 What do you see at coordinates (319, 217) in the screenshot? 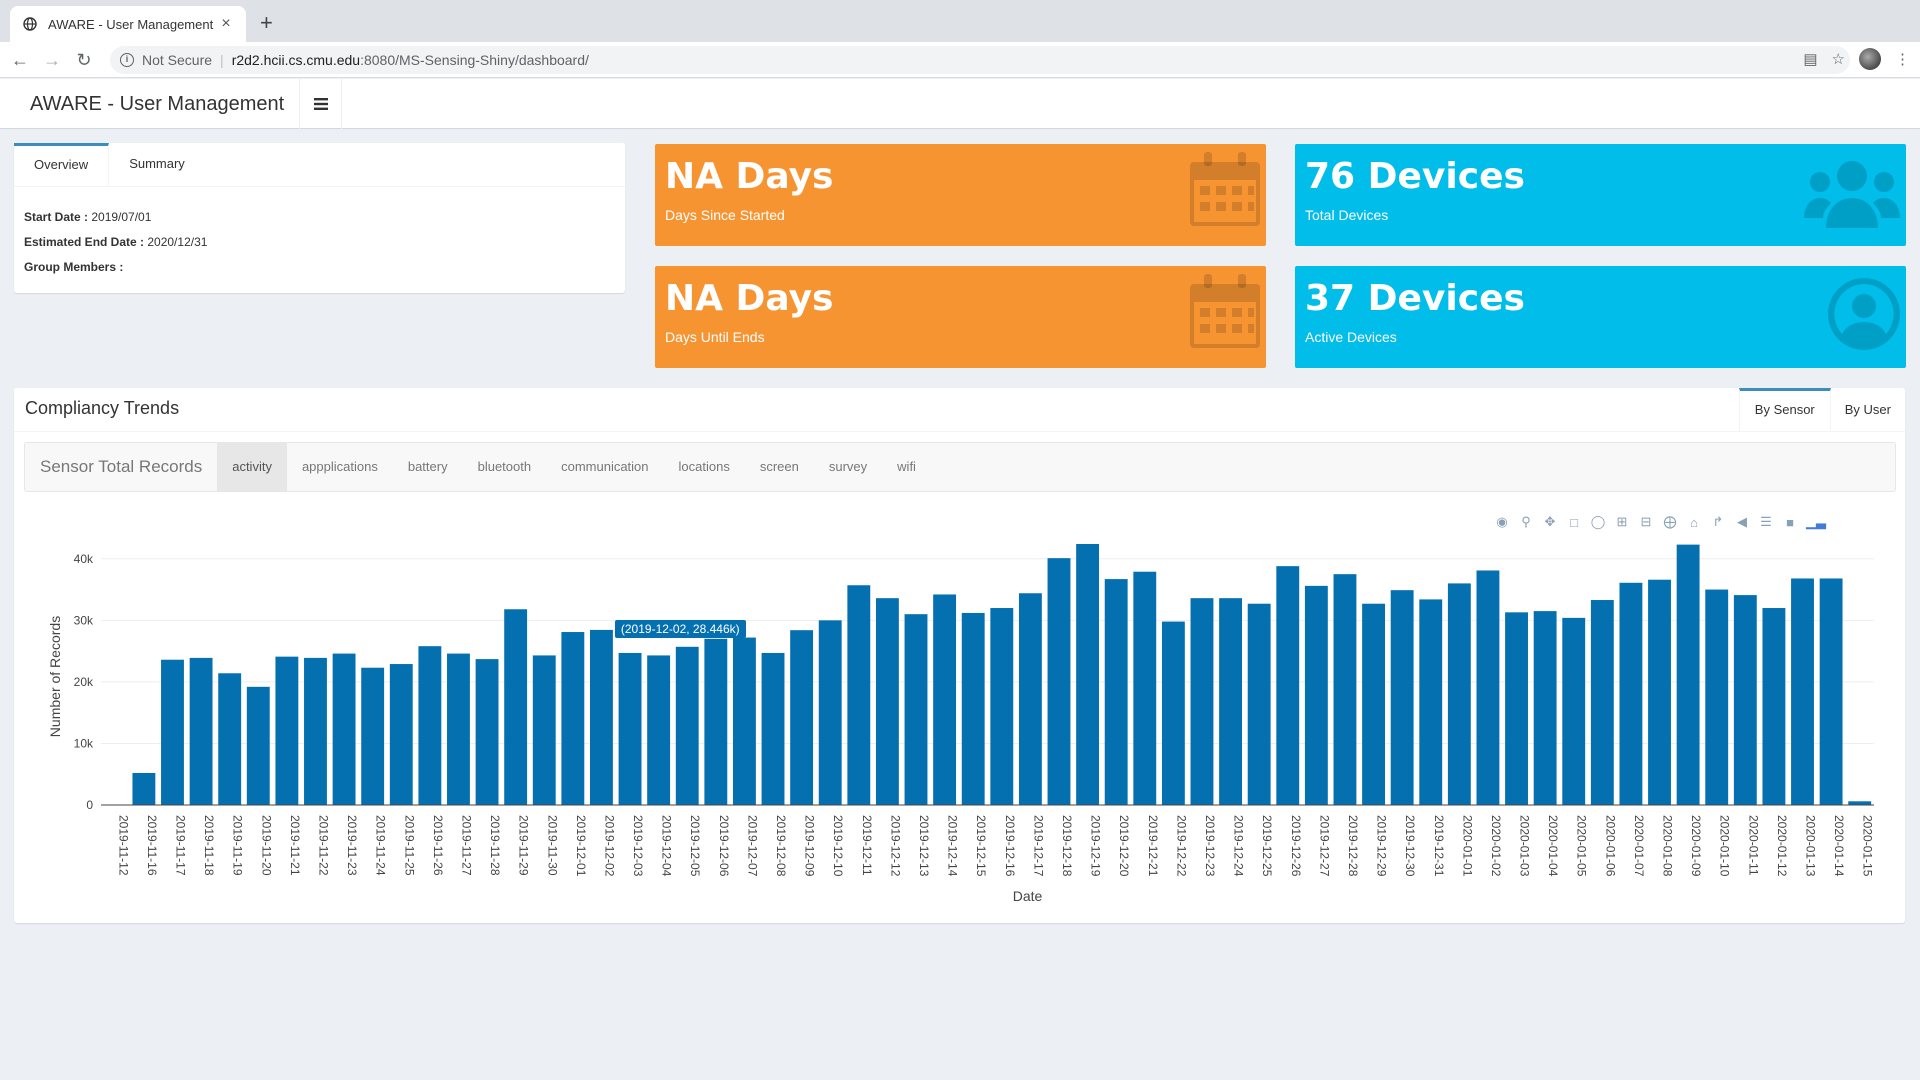
I see `start-date-row: Start Date : 2019/07/01` at bounding box center [319, 217].